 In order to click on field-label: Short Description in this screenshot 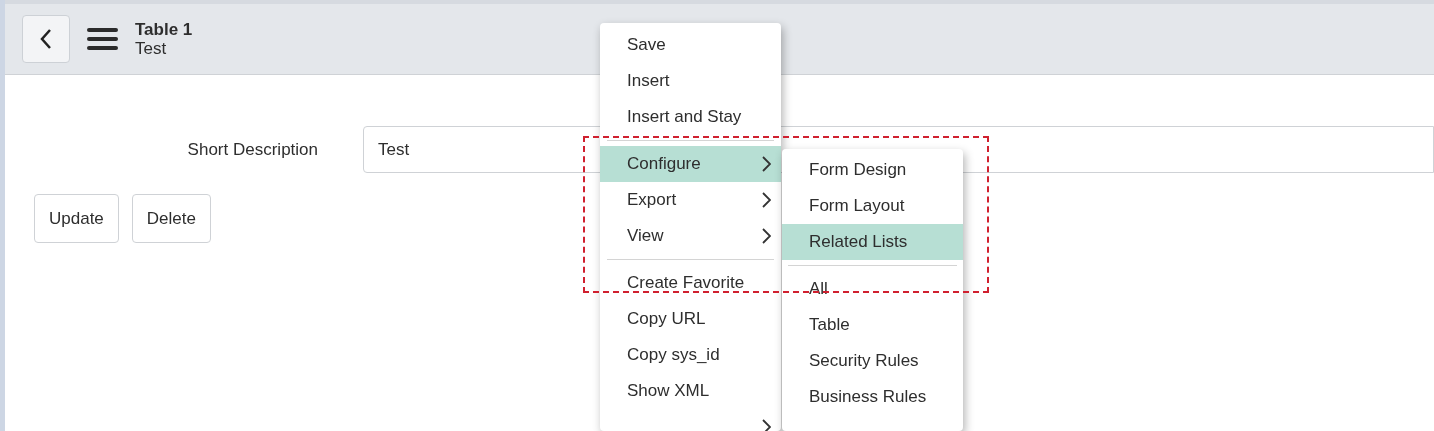, I will do `click(252, 149)`.